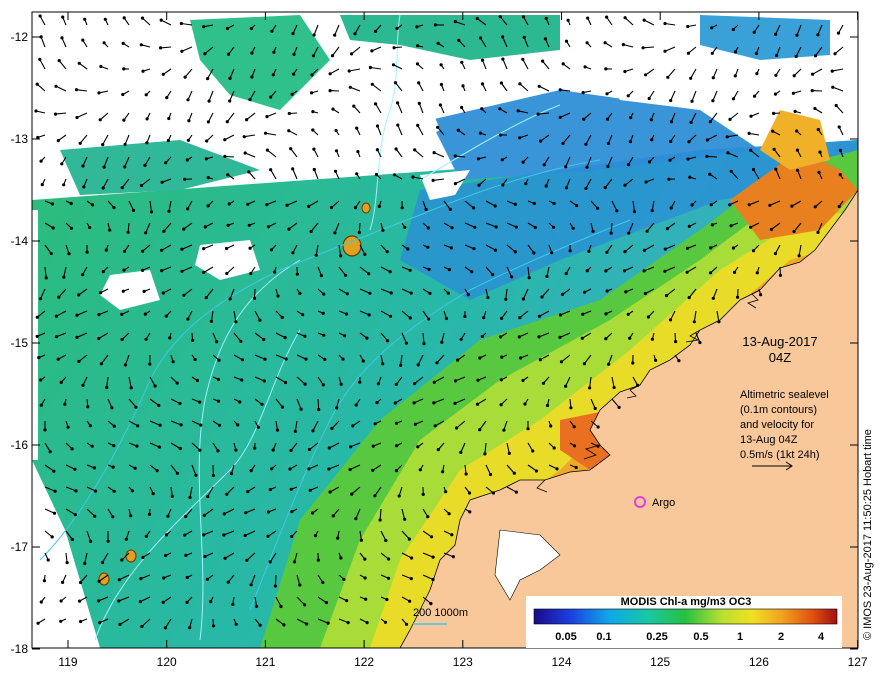 The width and height of the screenshot is (880, 685). I want to click on lat-tick-label: -13, so click(20, 139).